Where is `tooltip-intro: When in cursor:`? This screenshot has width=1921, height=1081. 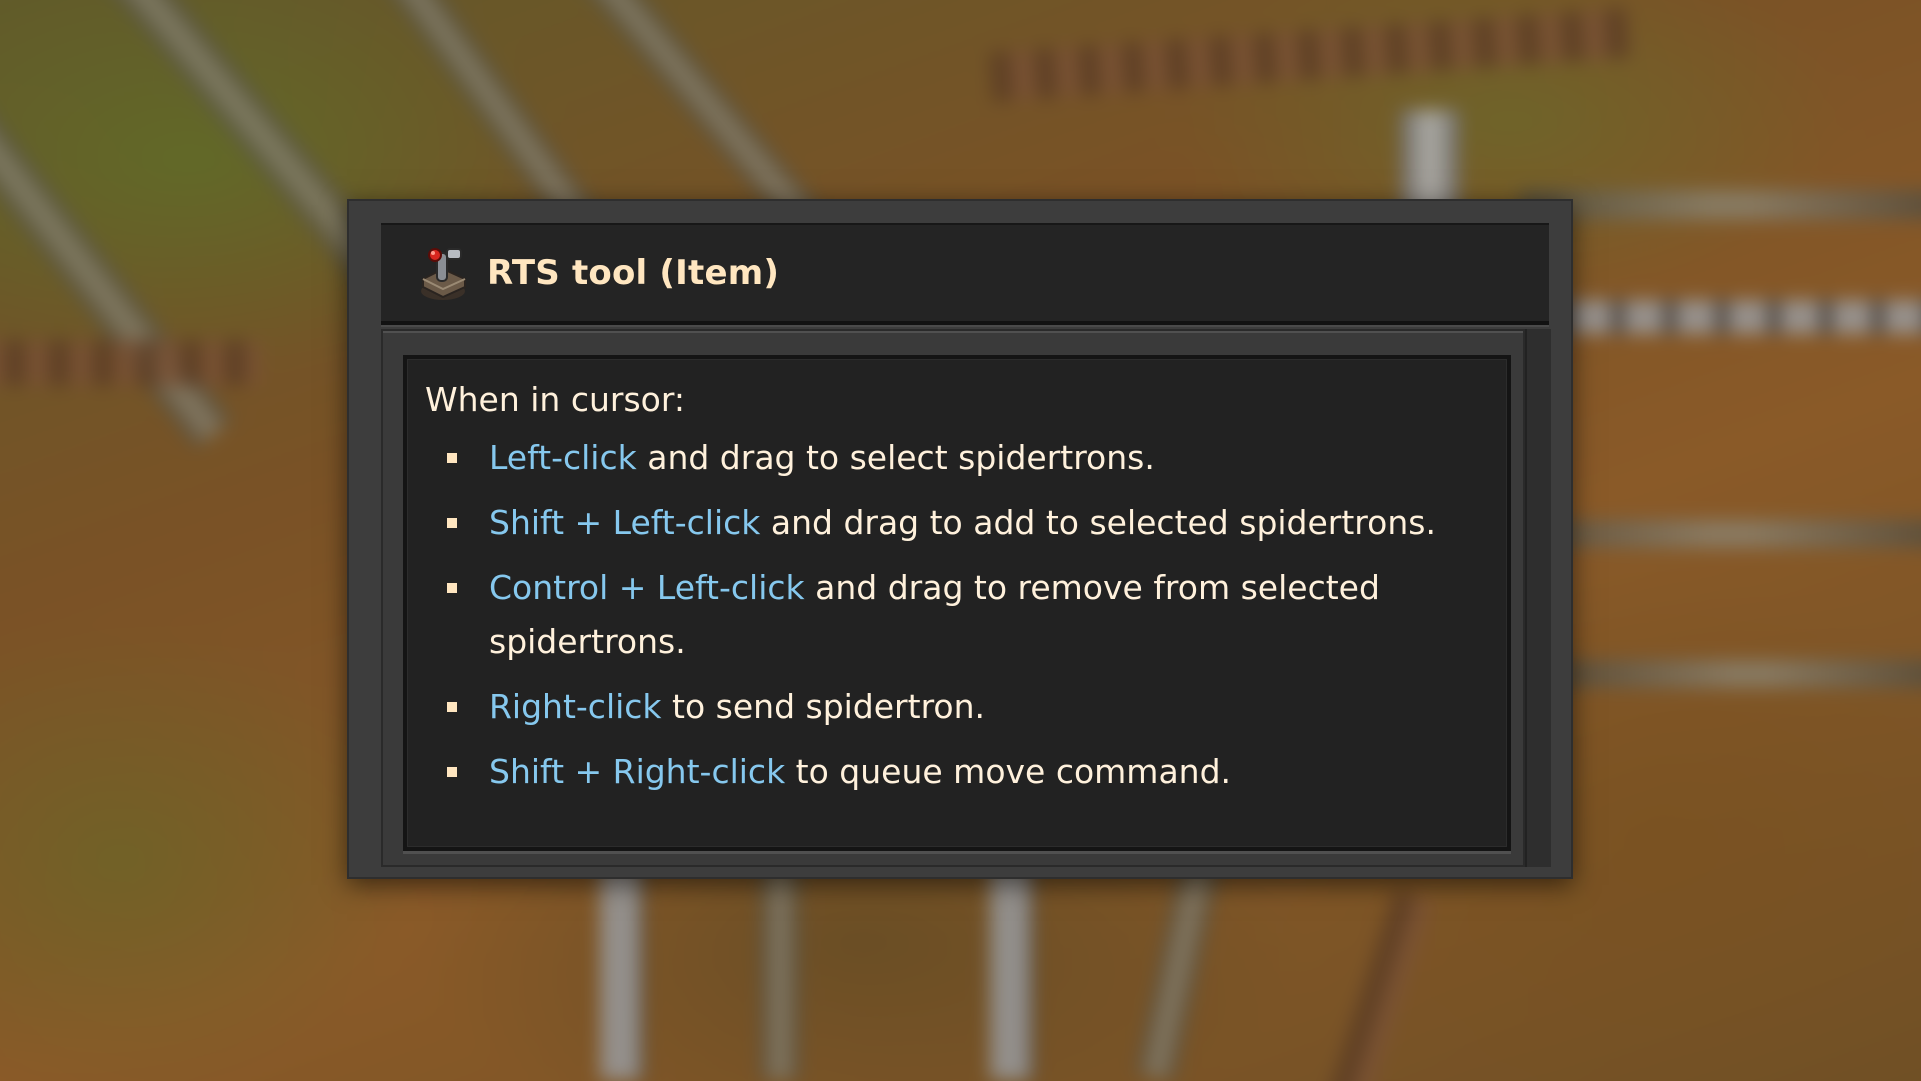
tooltip-intro: When in cursor: is located at coordinates (555, 399).